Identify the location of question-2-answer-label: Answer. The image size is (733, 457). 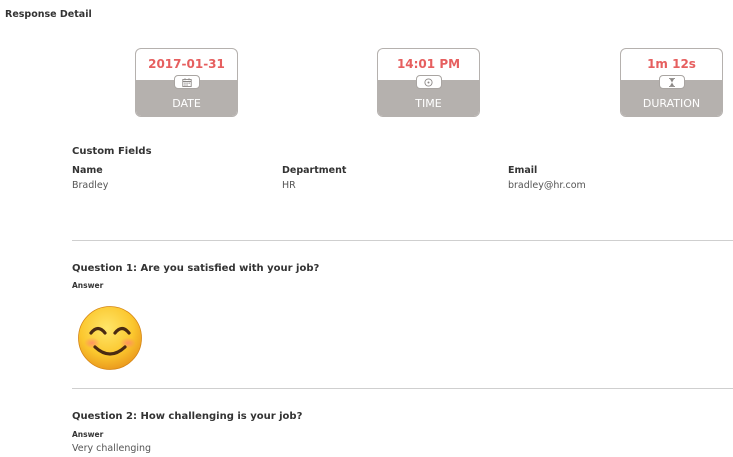
(88, 434).